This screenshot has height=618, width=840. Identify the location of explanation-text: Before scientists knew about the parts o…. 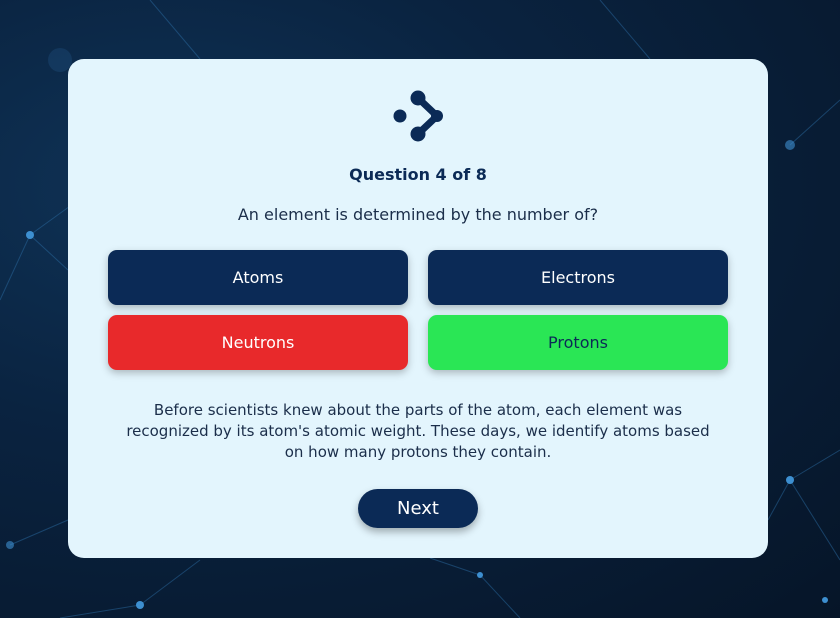
(418, 431).